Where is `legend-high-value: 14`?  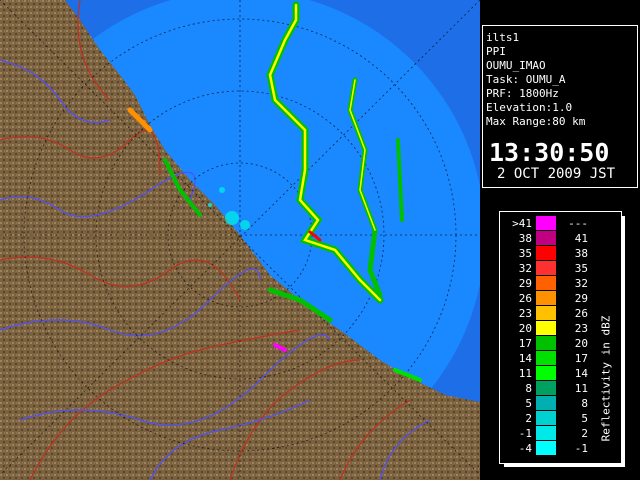
legend-high-value: 14 is located at coordinates (581, 373).